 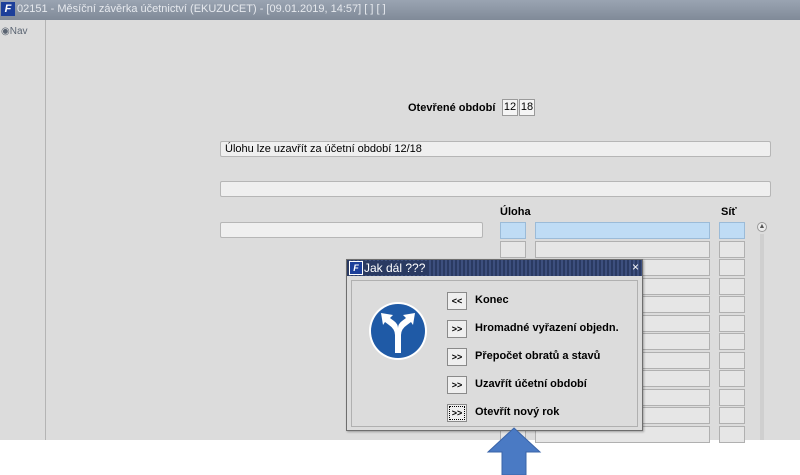 I want to click on scroll-up-icon: ▲, so click(x=762, y=227).